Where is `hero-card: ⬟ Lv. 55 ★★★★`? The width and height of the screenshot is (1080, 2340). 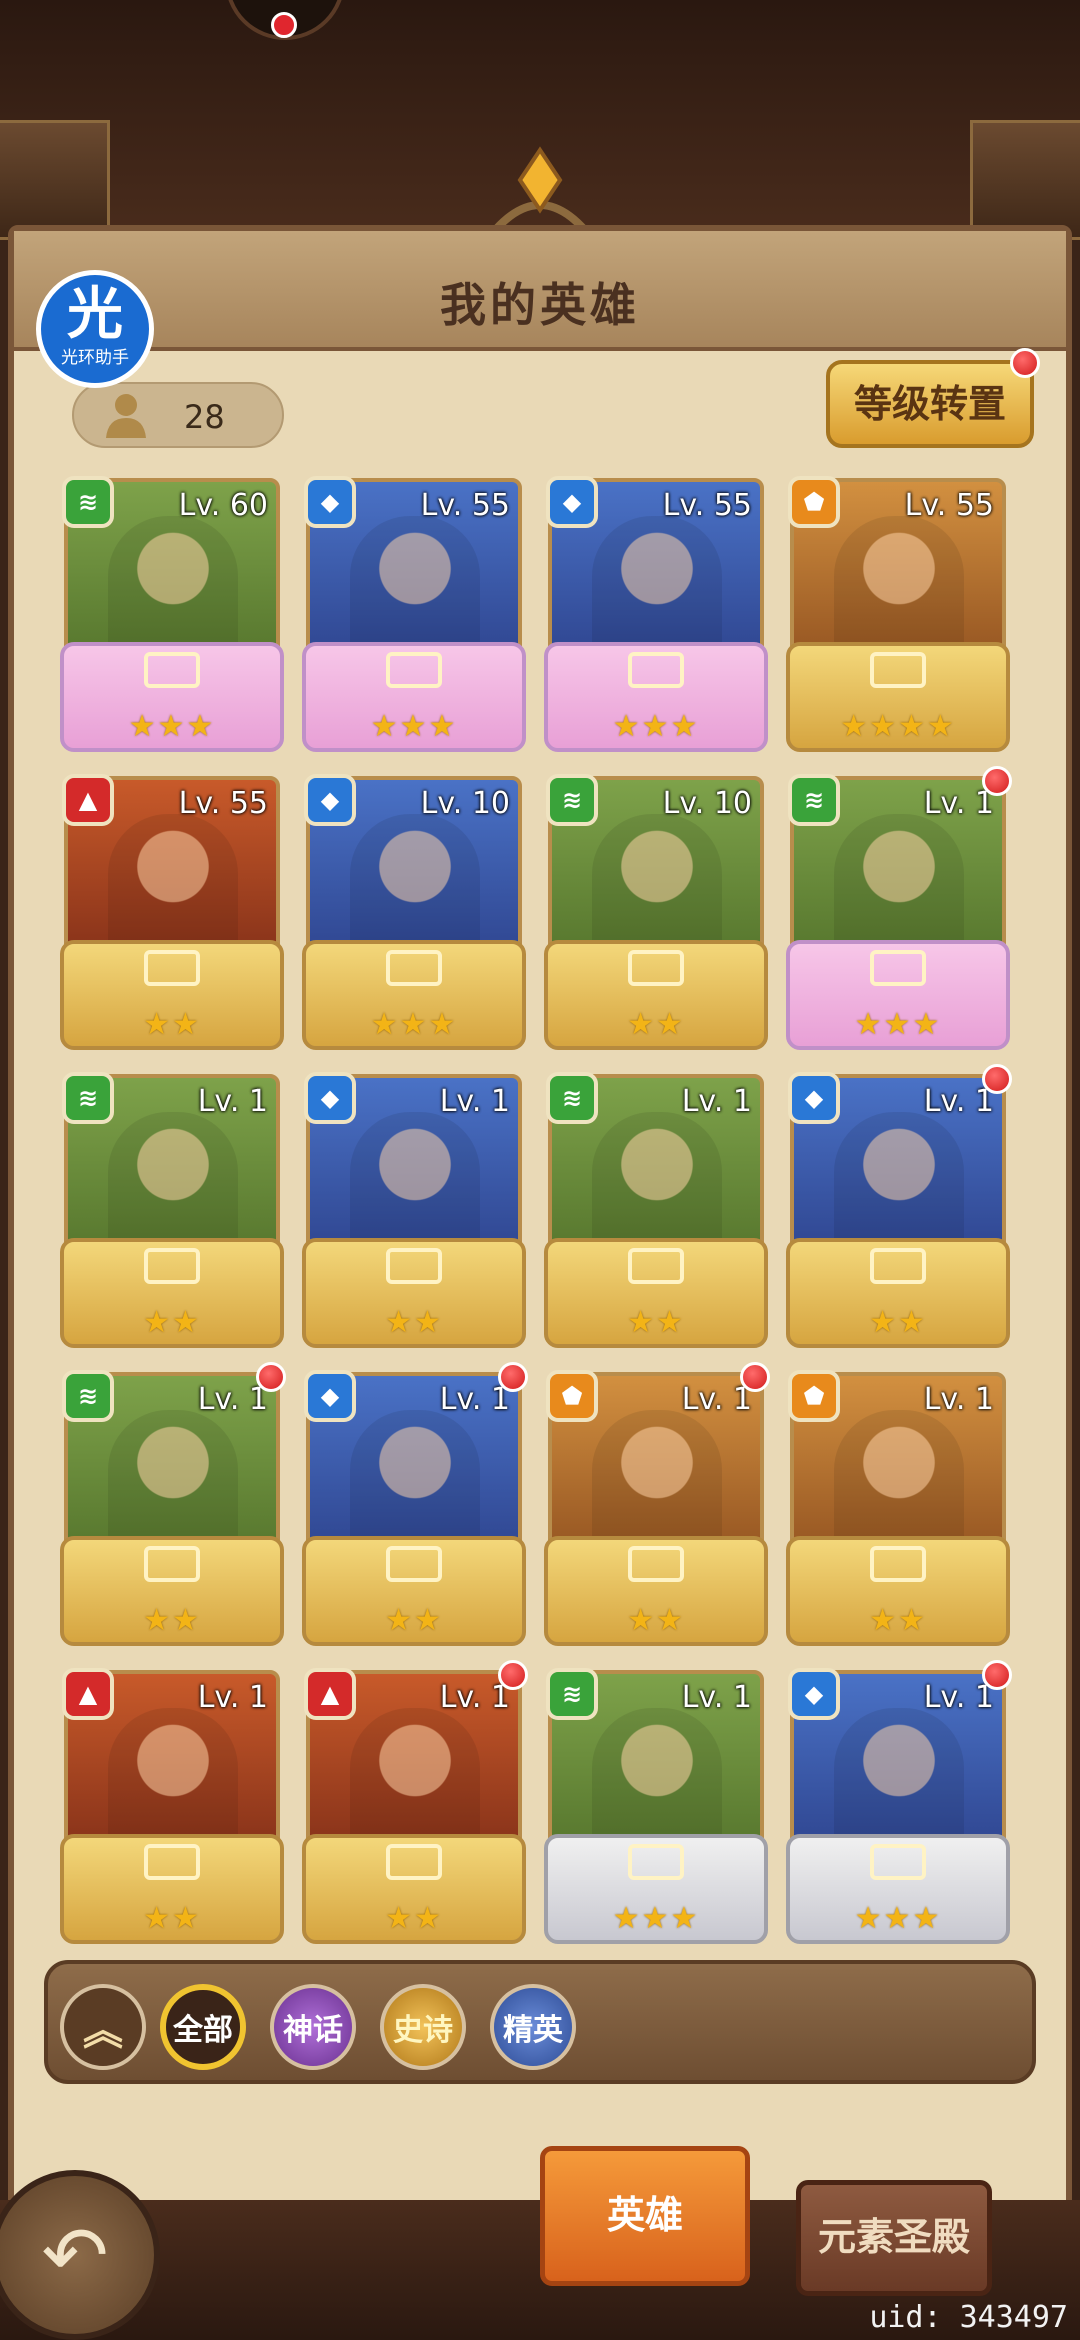 hero-card: ⬟ Lv. 55 ★★★★ is located at coordinates (898, 614).